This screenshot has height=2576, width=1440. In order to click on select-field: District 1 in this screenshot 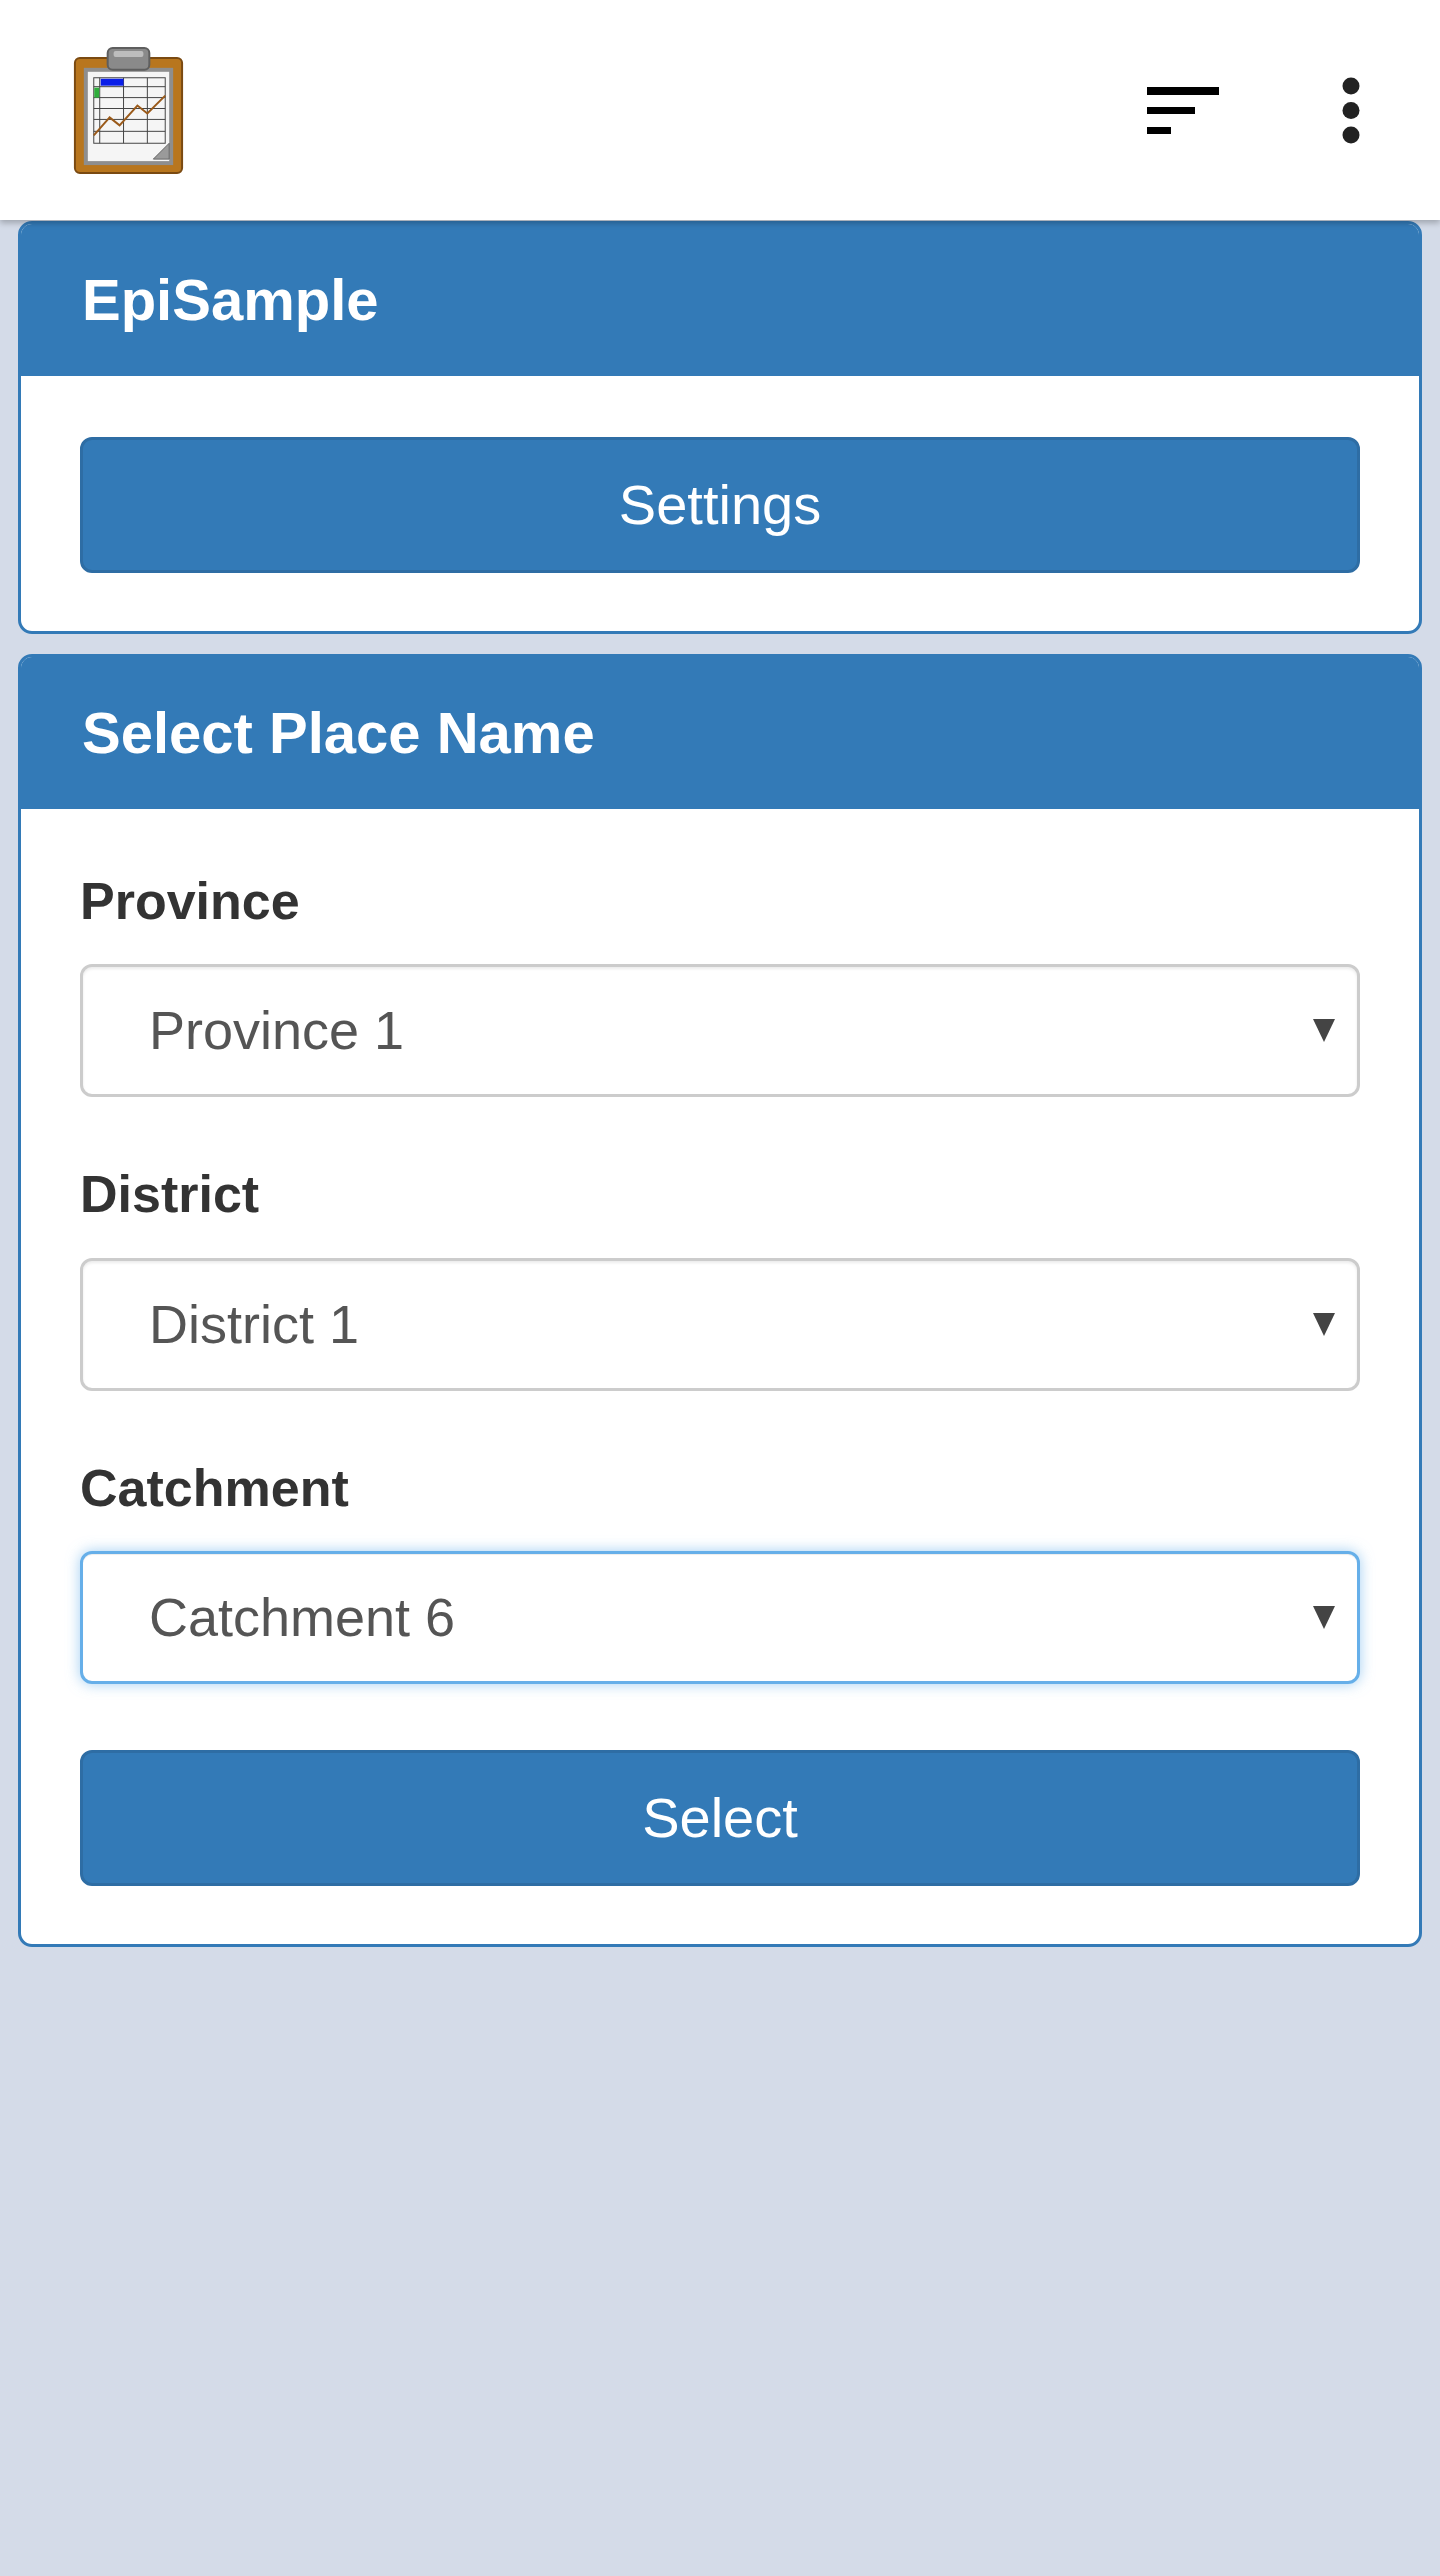, I will do `click(720, 1324)`.